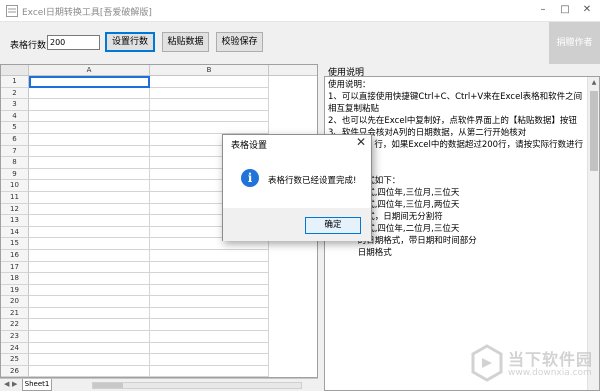  What do you see at coordinates (15, 290) in the screenshot?
I see `row-header: 19` at bounding box center [15, 290].